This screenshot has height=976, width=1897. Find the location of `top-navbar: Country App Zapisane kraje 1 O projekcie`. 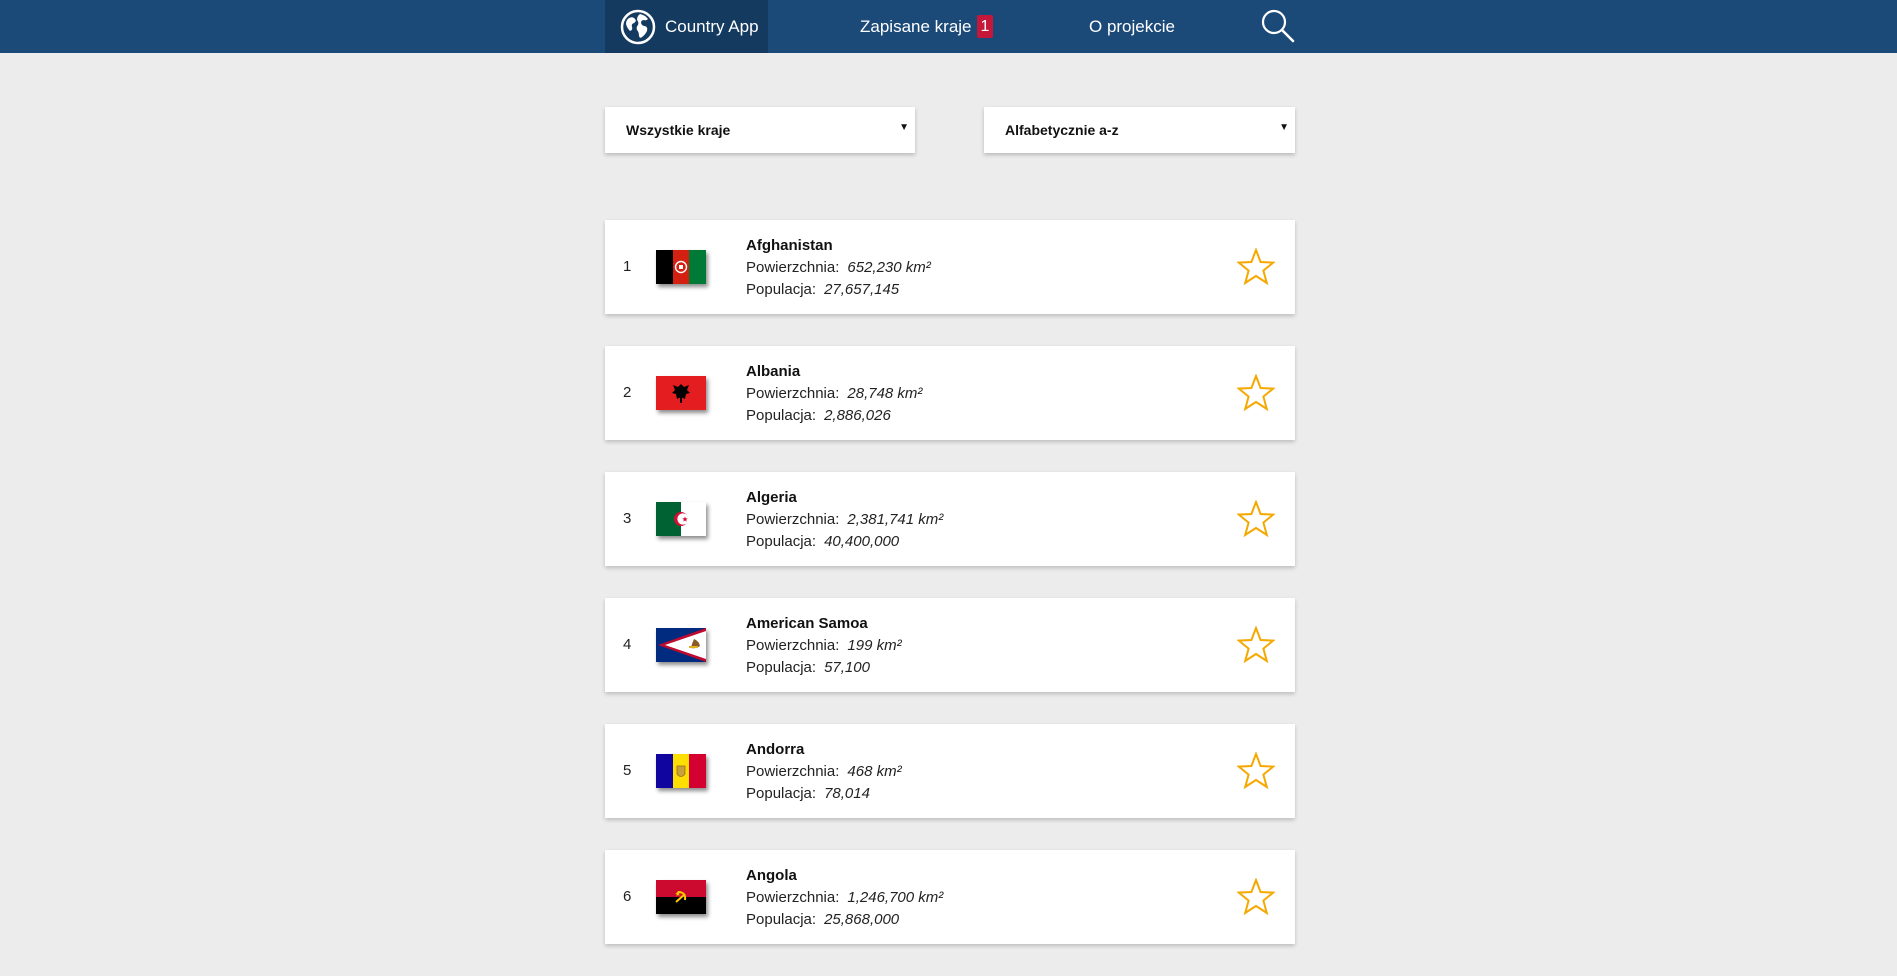

top-navbar: Country App Zapisane kraje 1 O projekcie is located at coordinates (948, 26).